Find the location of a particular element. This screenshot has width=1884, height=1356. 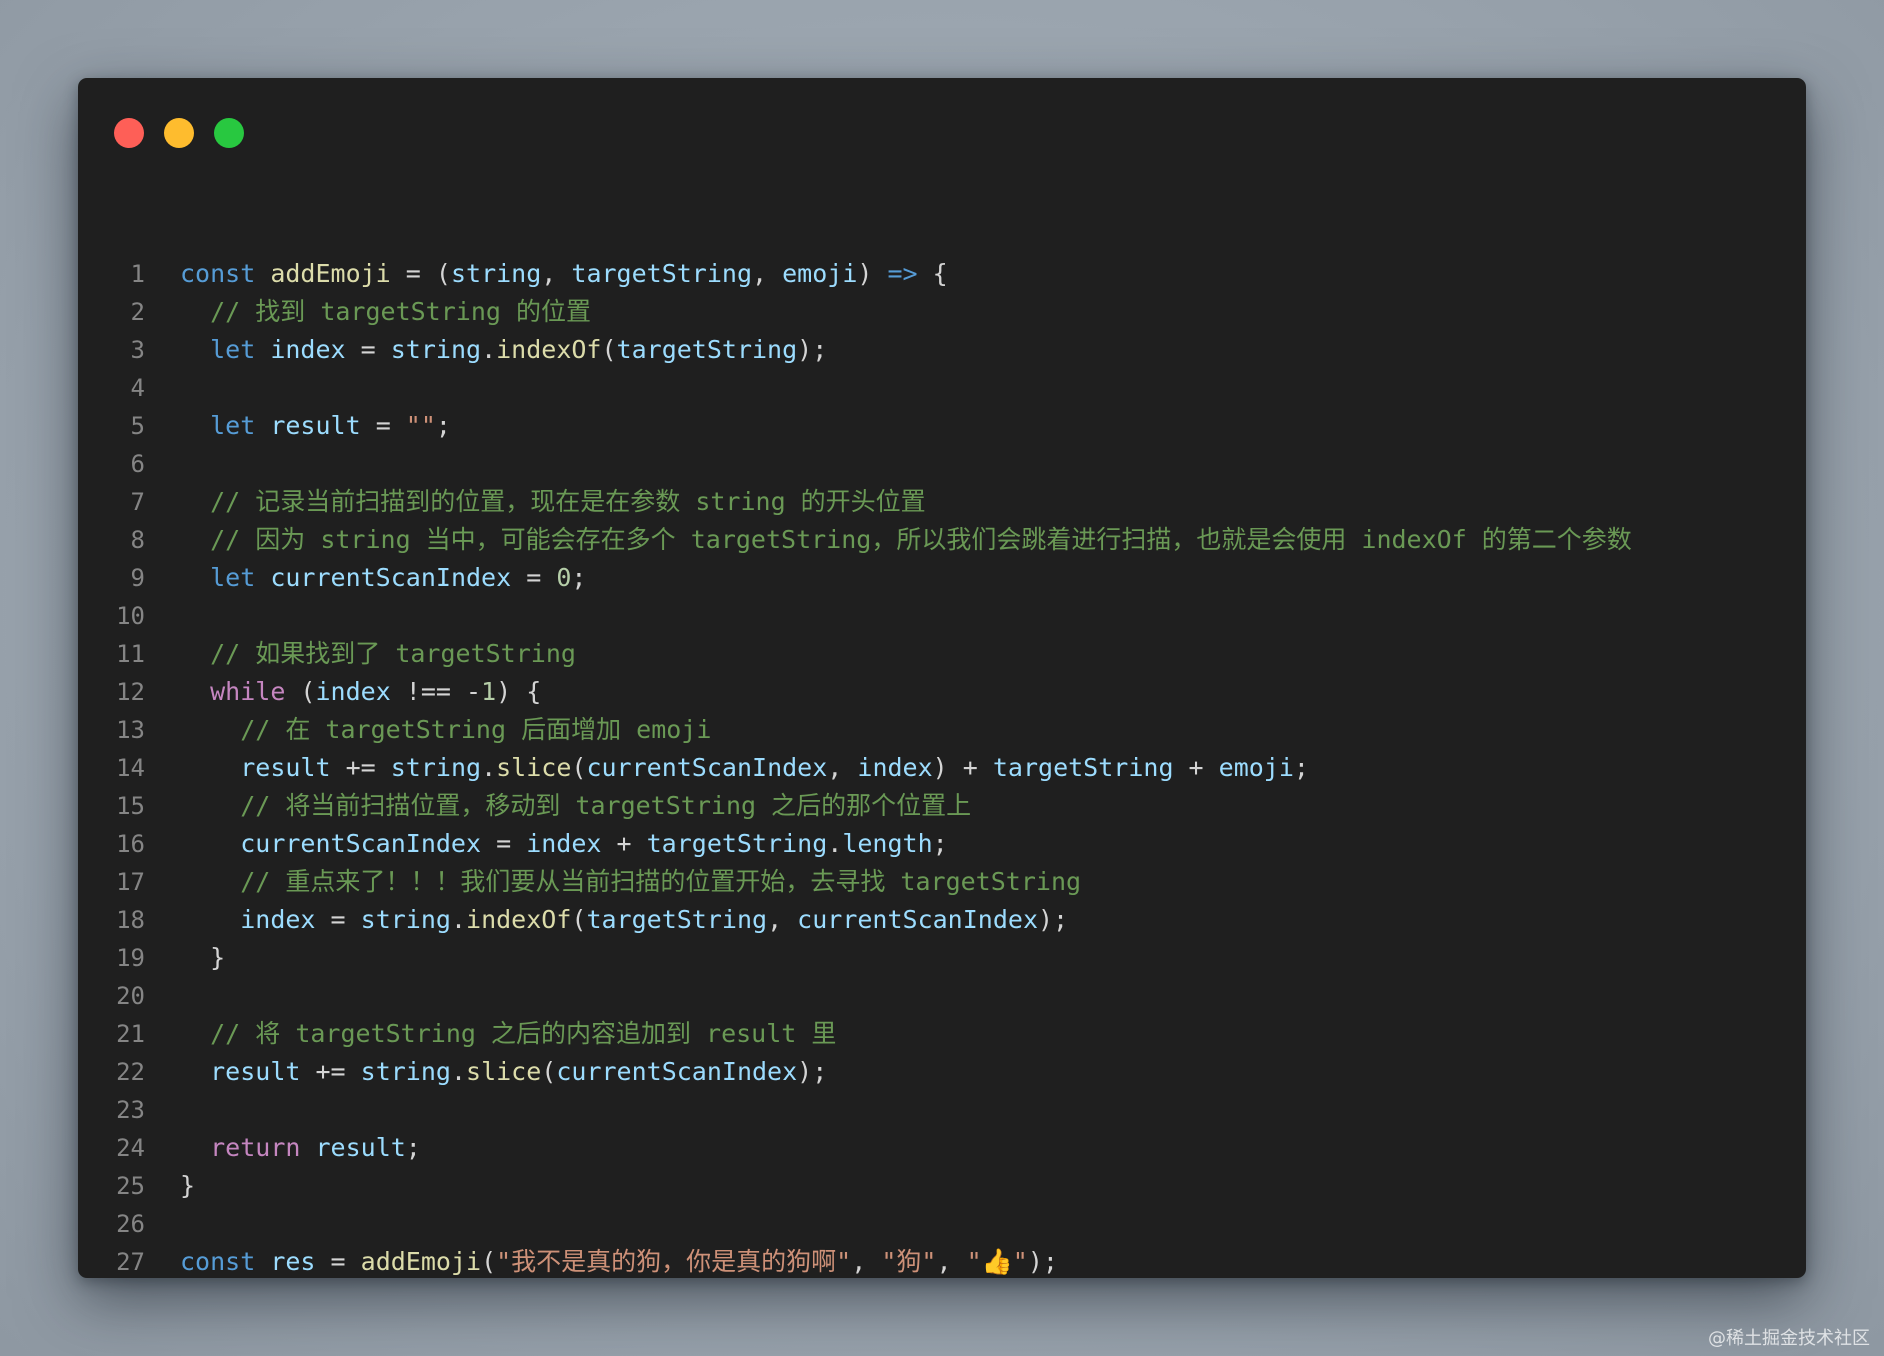

code-token: += is located at coordinates (330, 1071).